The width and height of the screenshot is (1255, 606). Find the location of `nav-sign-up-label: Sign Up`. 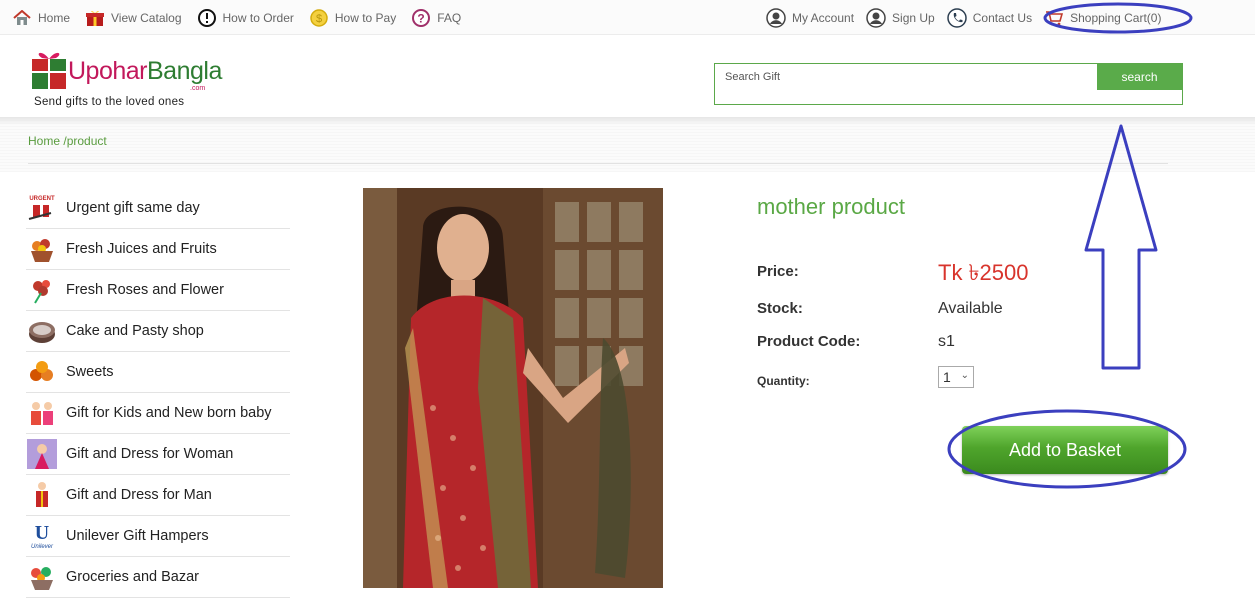

nav-sign-up-label: Sign Up is located at coordinates (913, 17).